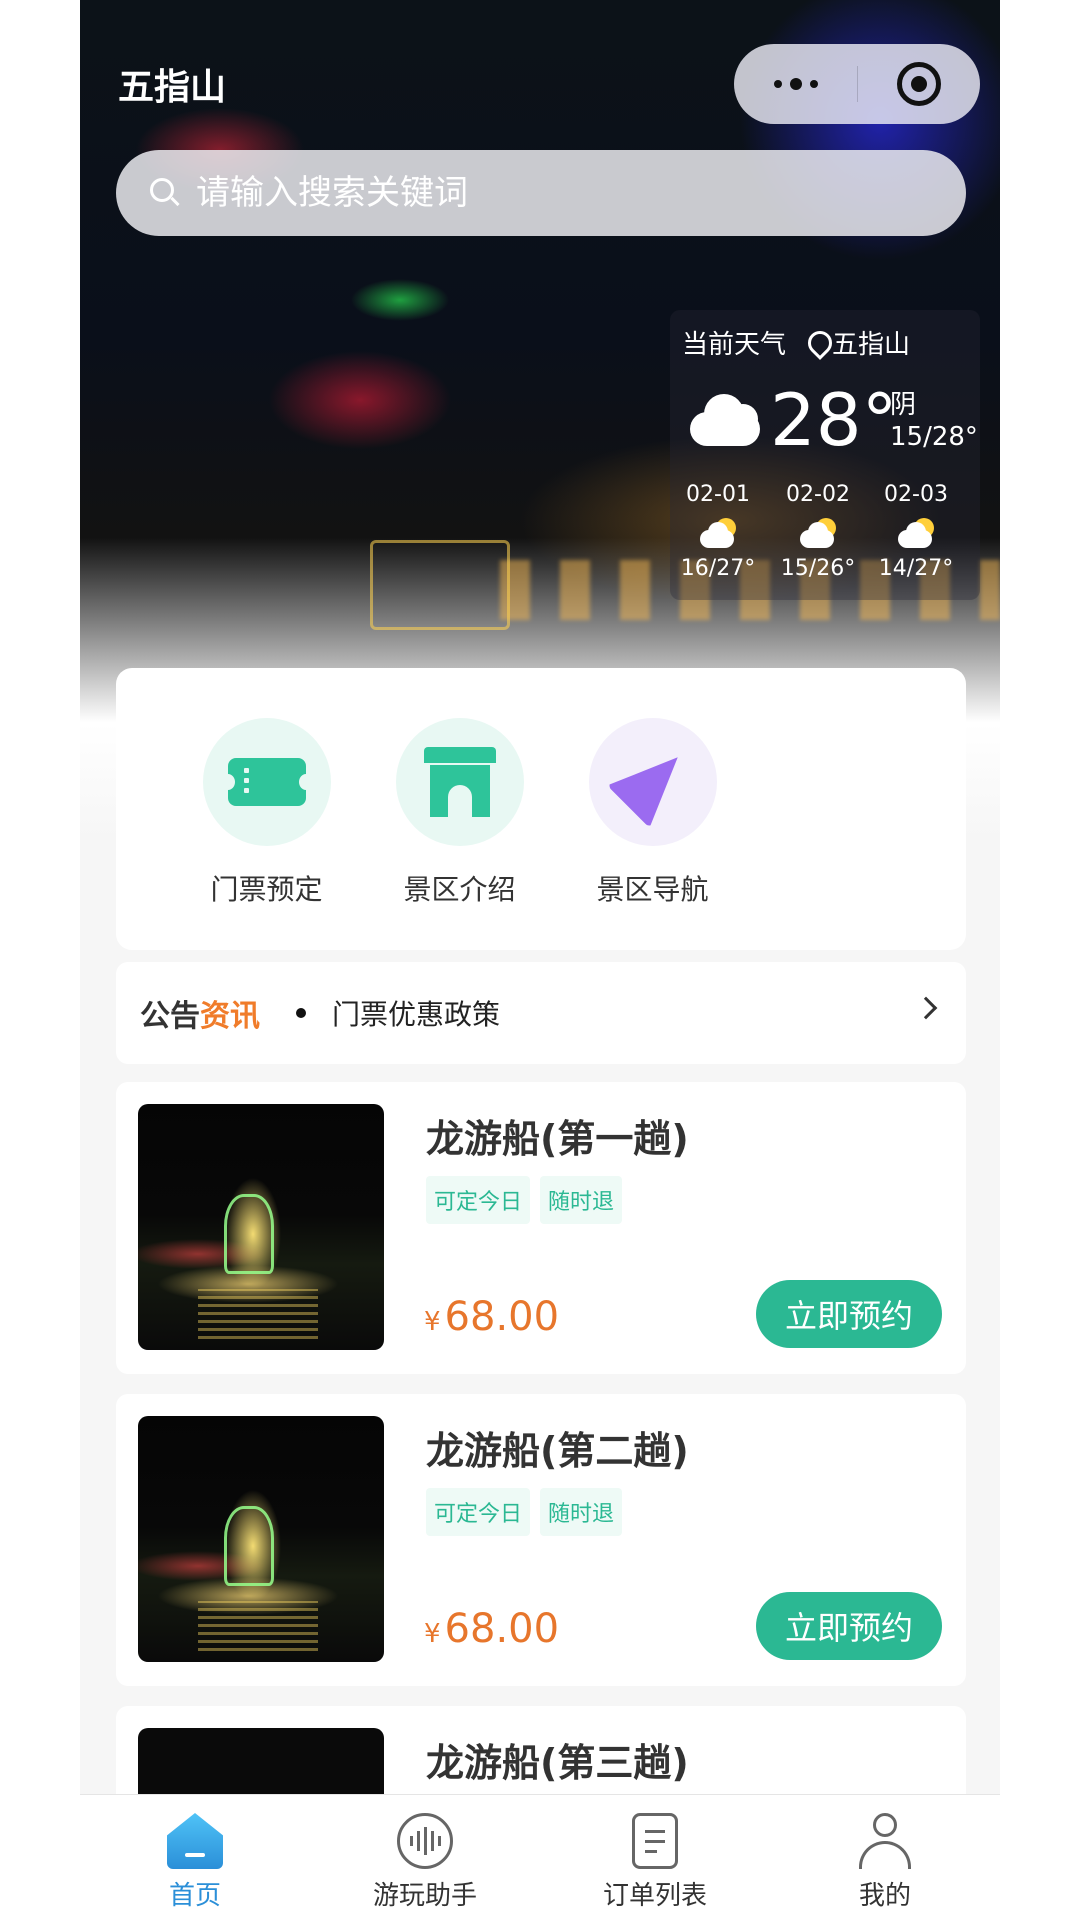 This screenshot has width=1080, height=1920. What do you see at coordinates (546, 193) in the screenshot?
I see `search-input` at bounding box center [546, 193].